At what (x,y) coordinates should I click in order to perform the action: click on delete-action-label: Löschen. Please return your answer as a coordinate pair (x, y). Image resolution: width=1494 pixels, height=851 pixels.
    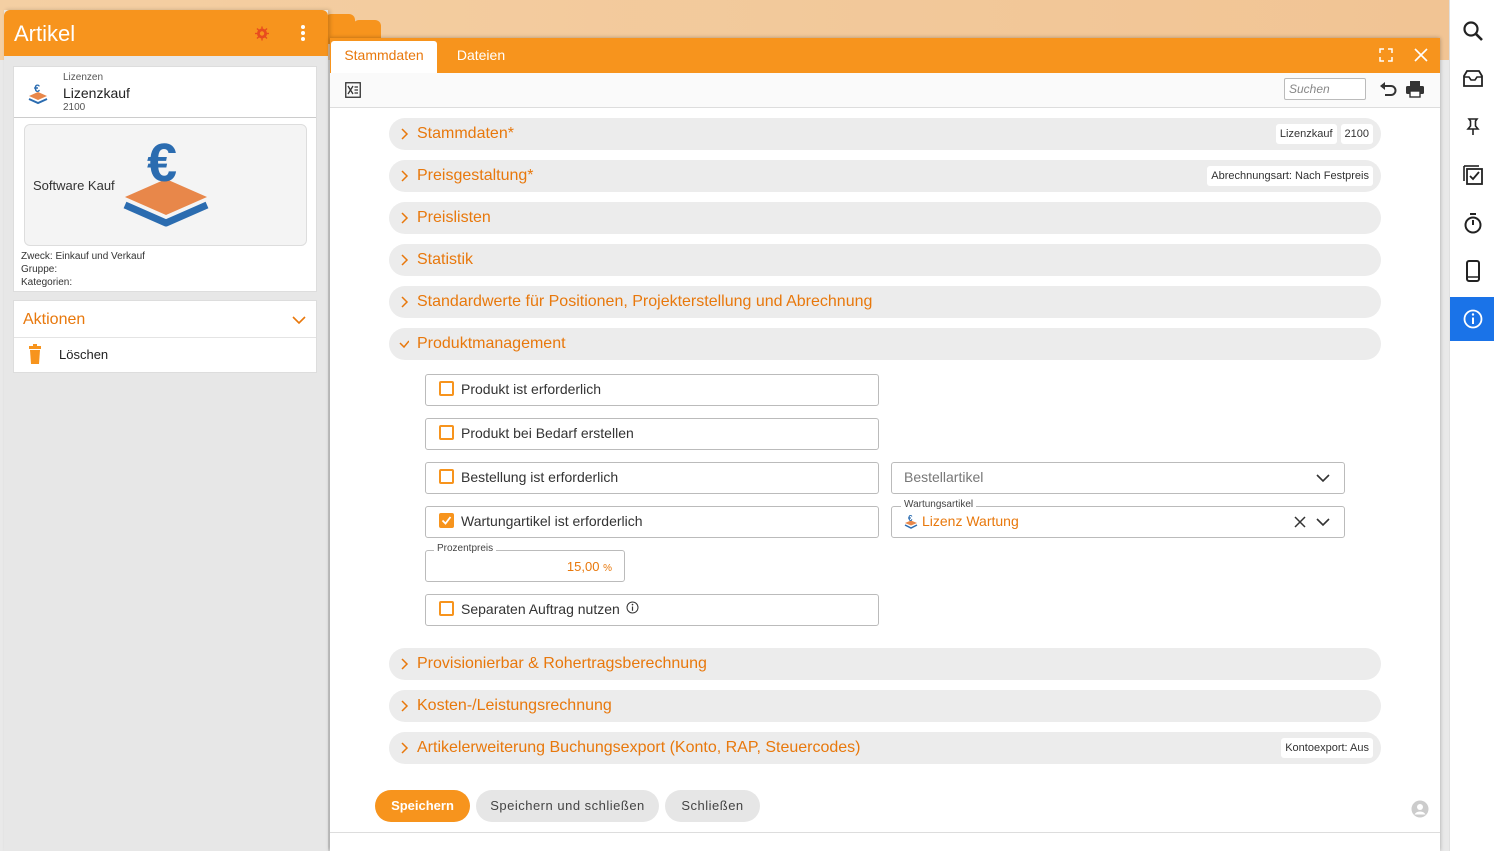
    Looking at the image, I should click on (84, 354).